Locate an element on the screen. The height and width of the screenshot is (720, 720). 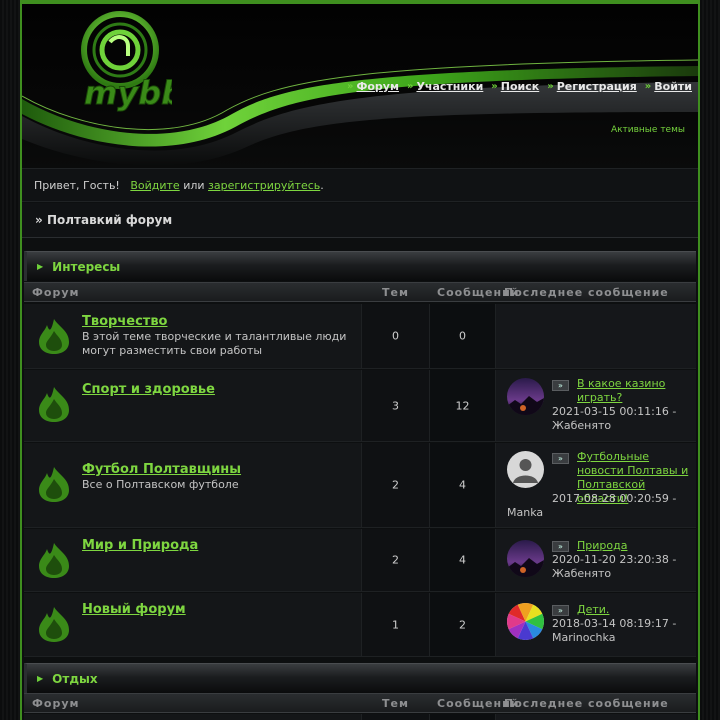
forum-title-link: Творчество is located at coordinates (124, 321).